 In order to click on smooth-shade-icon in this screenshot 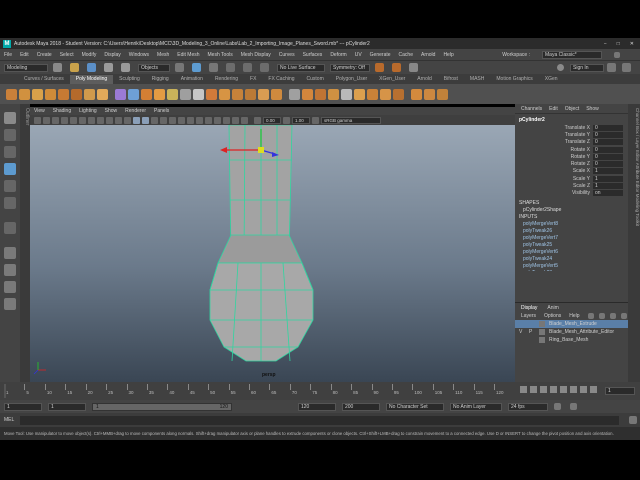, I will do `click(136, 120)`.